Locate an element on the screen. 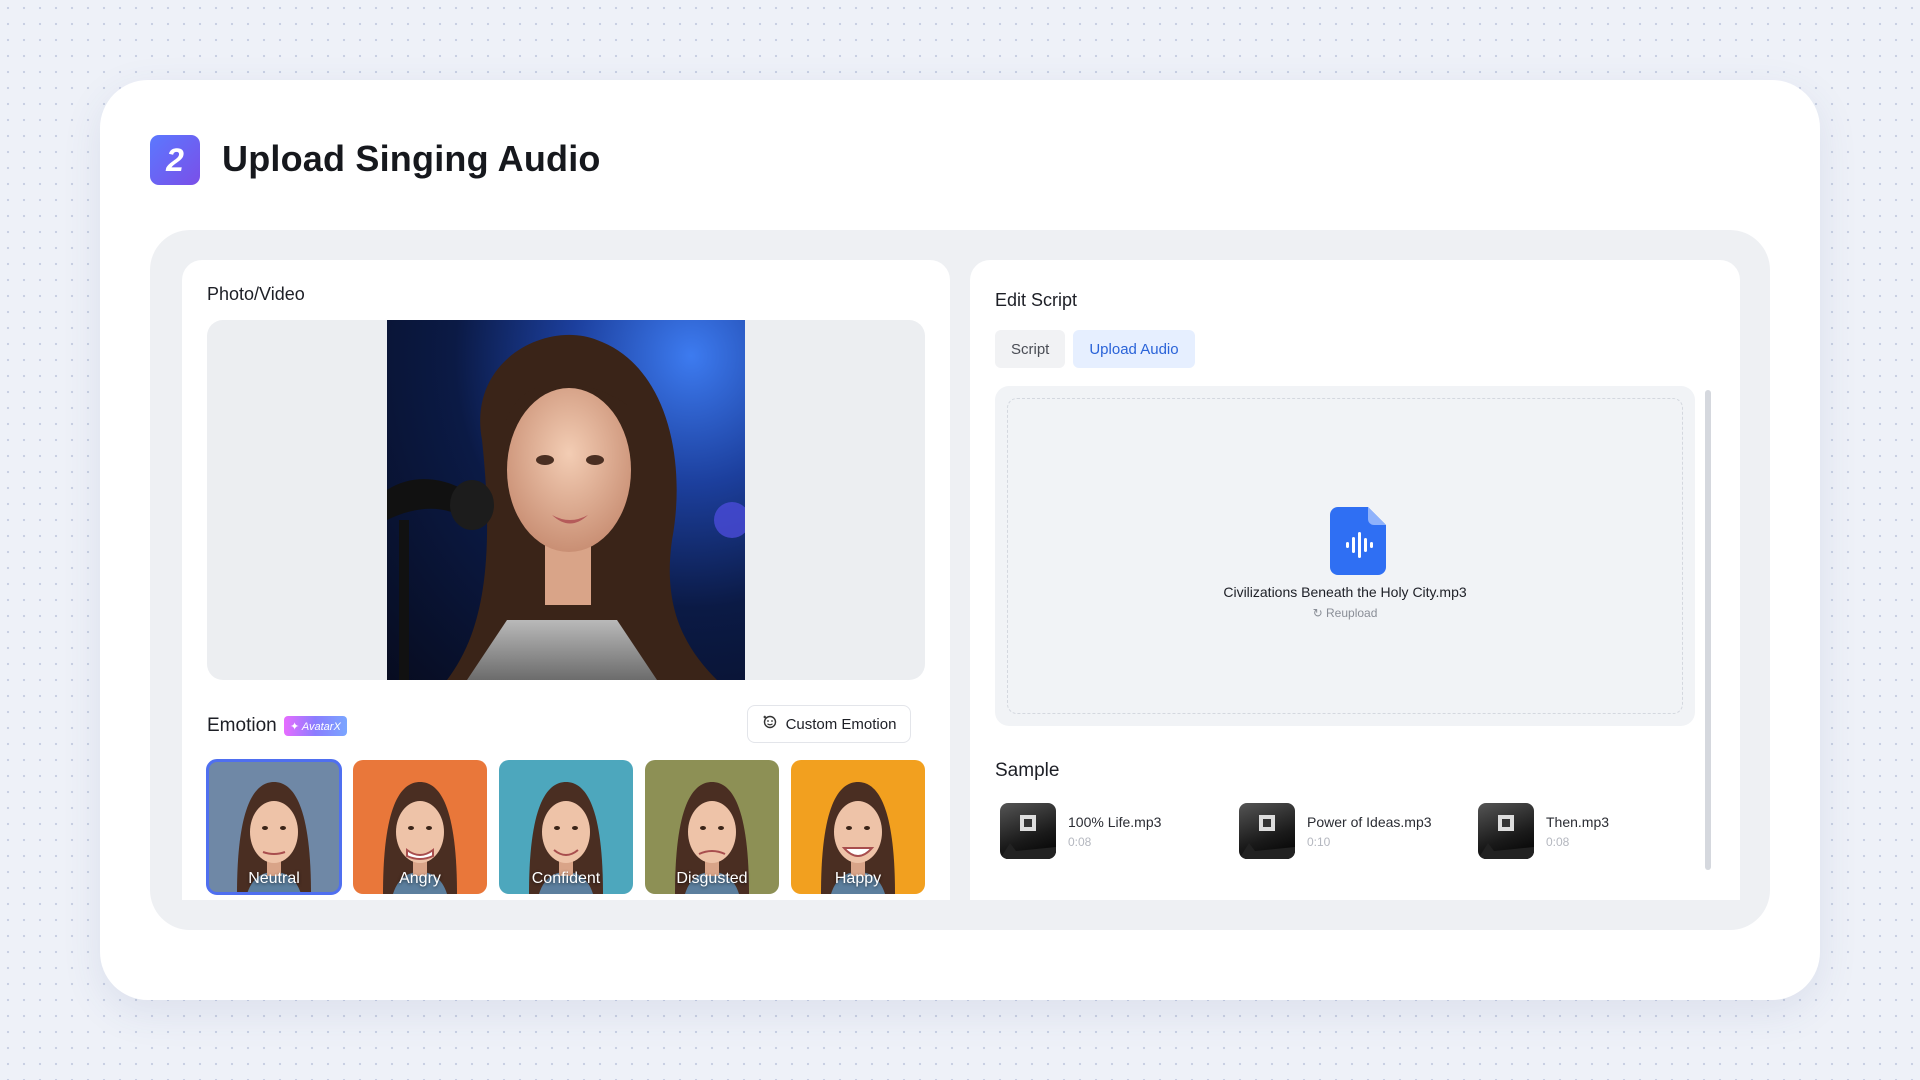 This screenshot has height=1080, width=1920. custom-emotion-button: Custom Emotion is located at coordinates (829, 724).